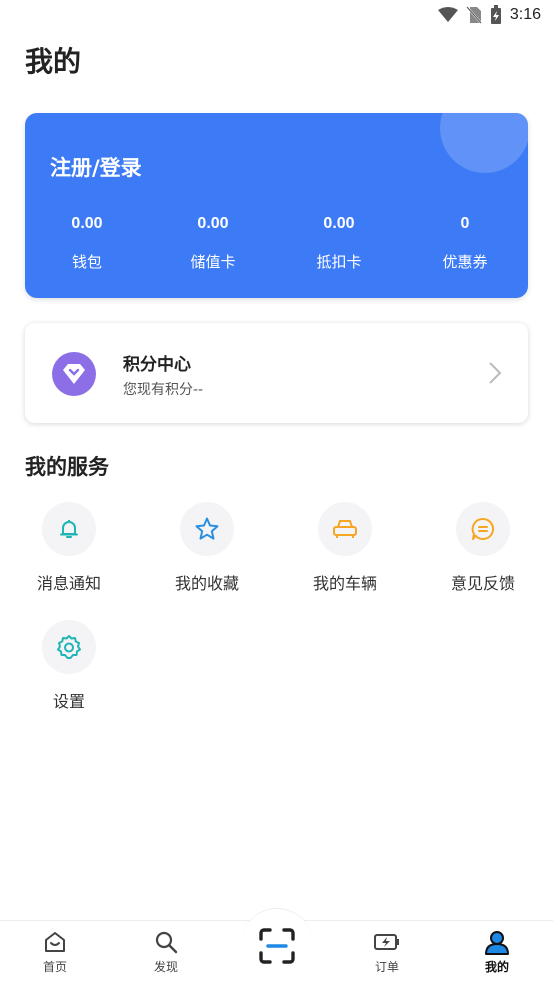  What do you see at coordinates (276, 16) in the screenshot?
I see `status-bar: 3:16` at bounding box center [276, 16].